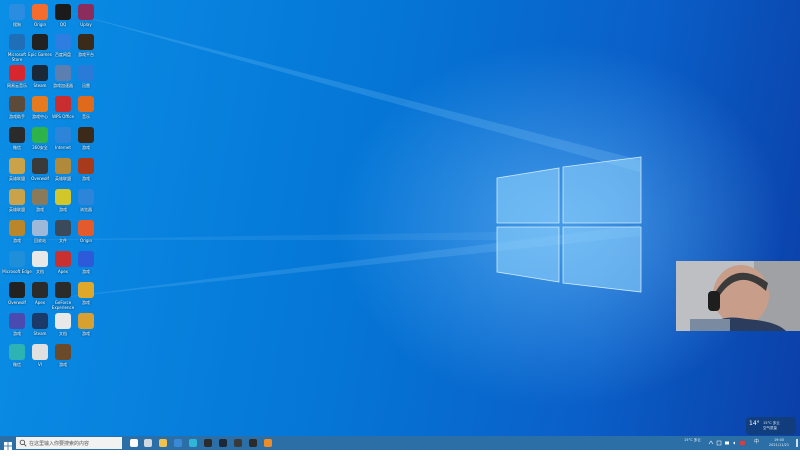 This screenshot has height=456, width=800. I want to click on desktop-icon-label: Uplay, so click(86, 24).